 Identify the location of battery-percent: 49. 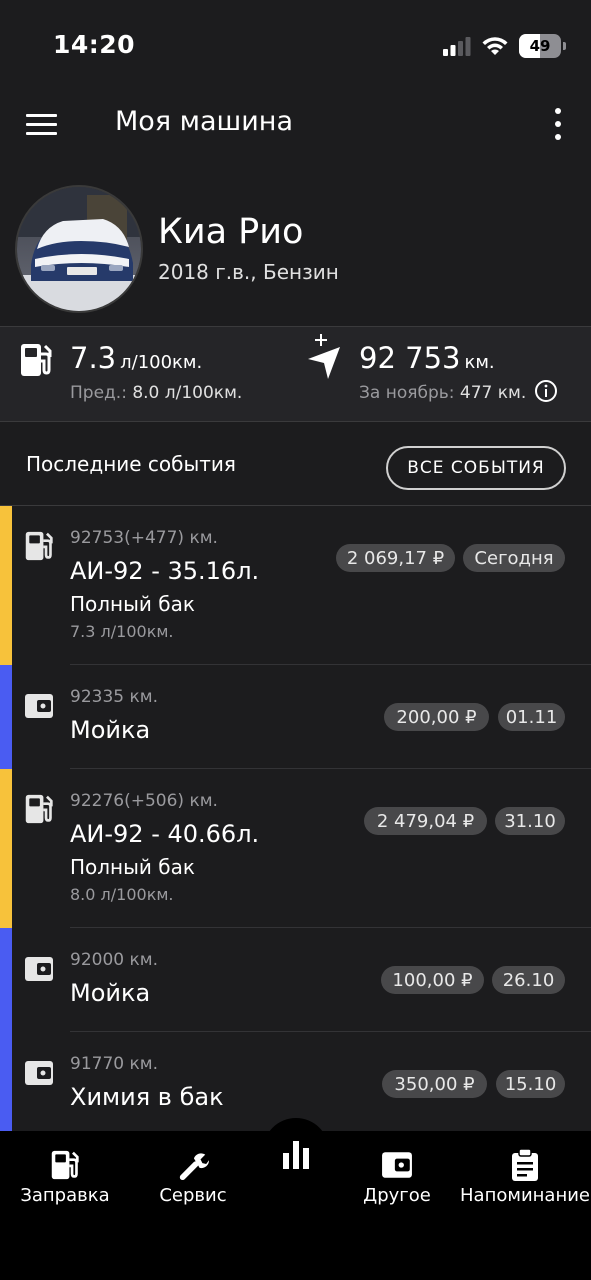
(540, 46).